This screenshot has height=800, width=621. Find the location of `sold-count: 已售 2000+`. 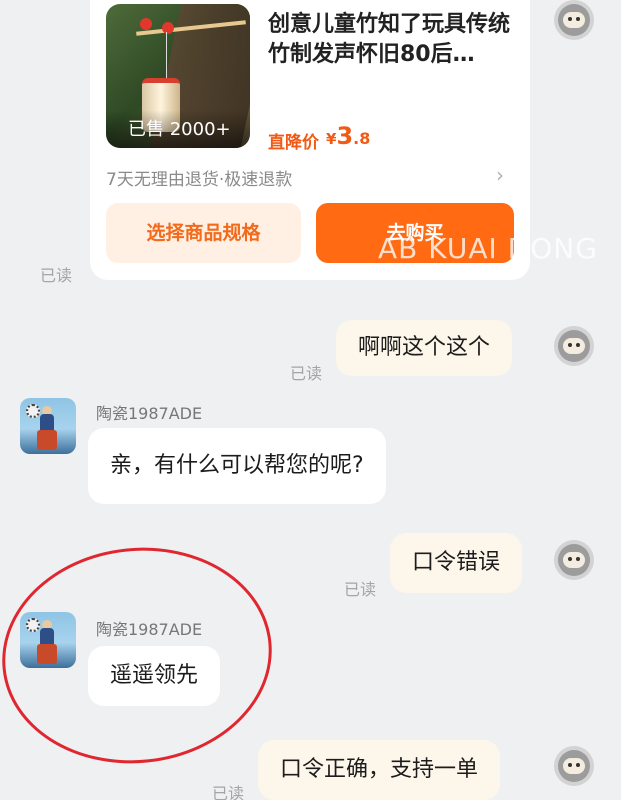

sold-count: 已售 2000+ is located at coordinates (178, 129).